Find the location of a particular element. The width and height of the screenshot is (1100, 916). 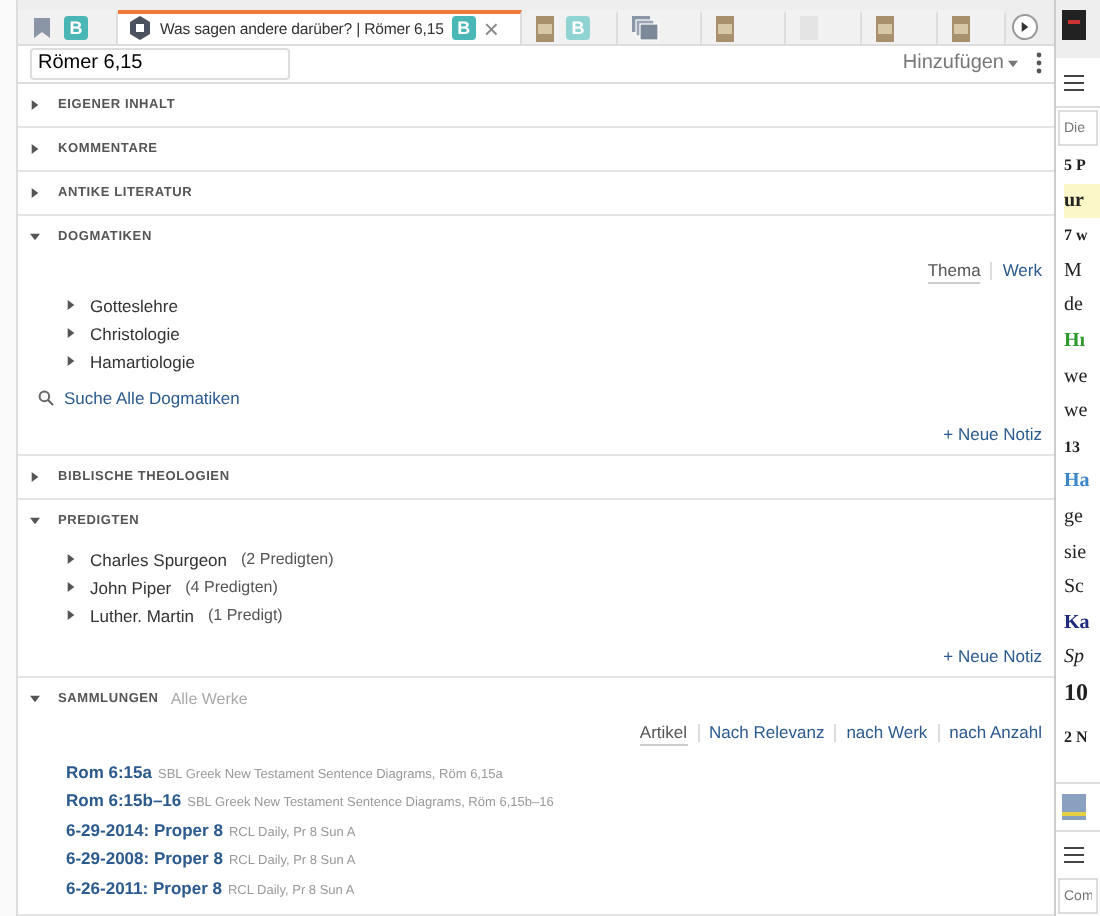

view-toggle: Nach Relevanz is located at coordinates (767, 733).